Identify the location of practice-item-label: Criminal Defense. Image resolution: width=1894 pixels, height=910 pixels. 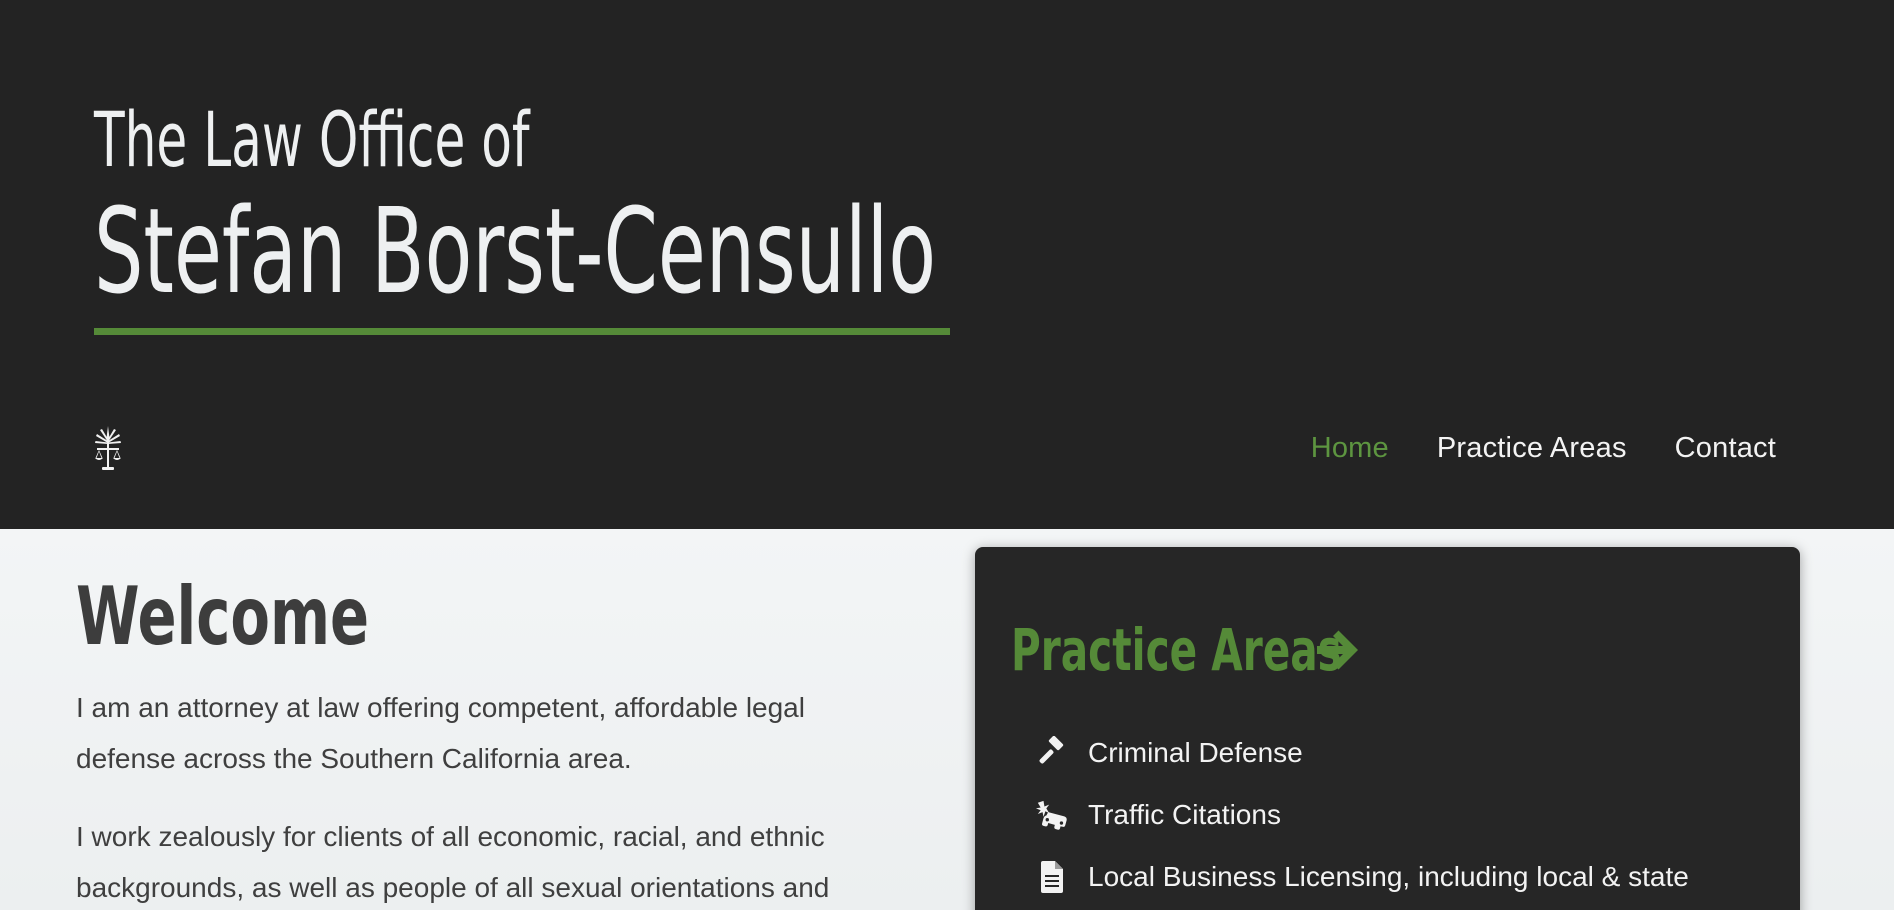
(1195, 752).